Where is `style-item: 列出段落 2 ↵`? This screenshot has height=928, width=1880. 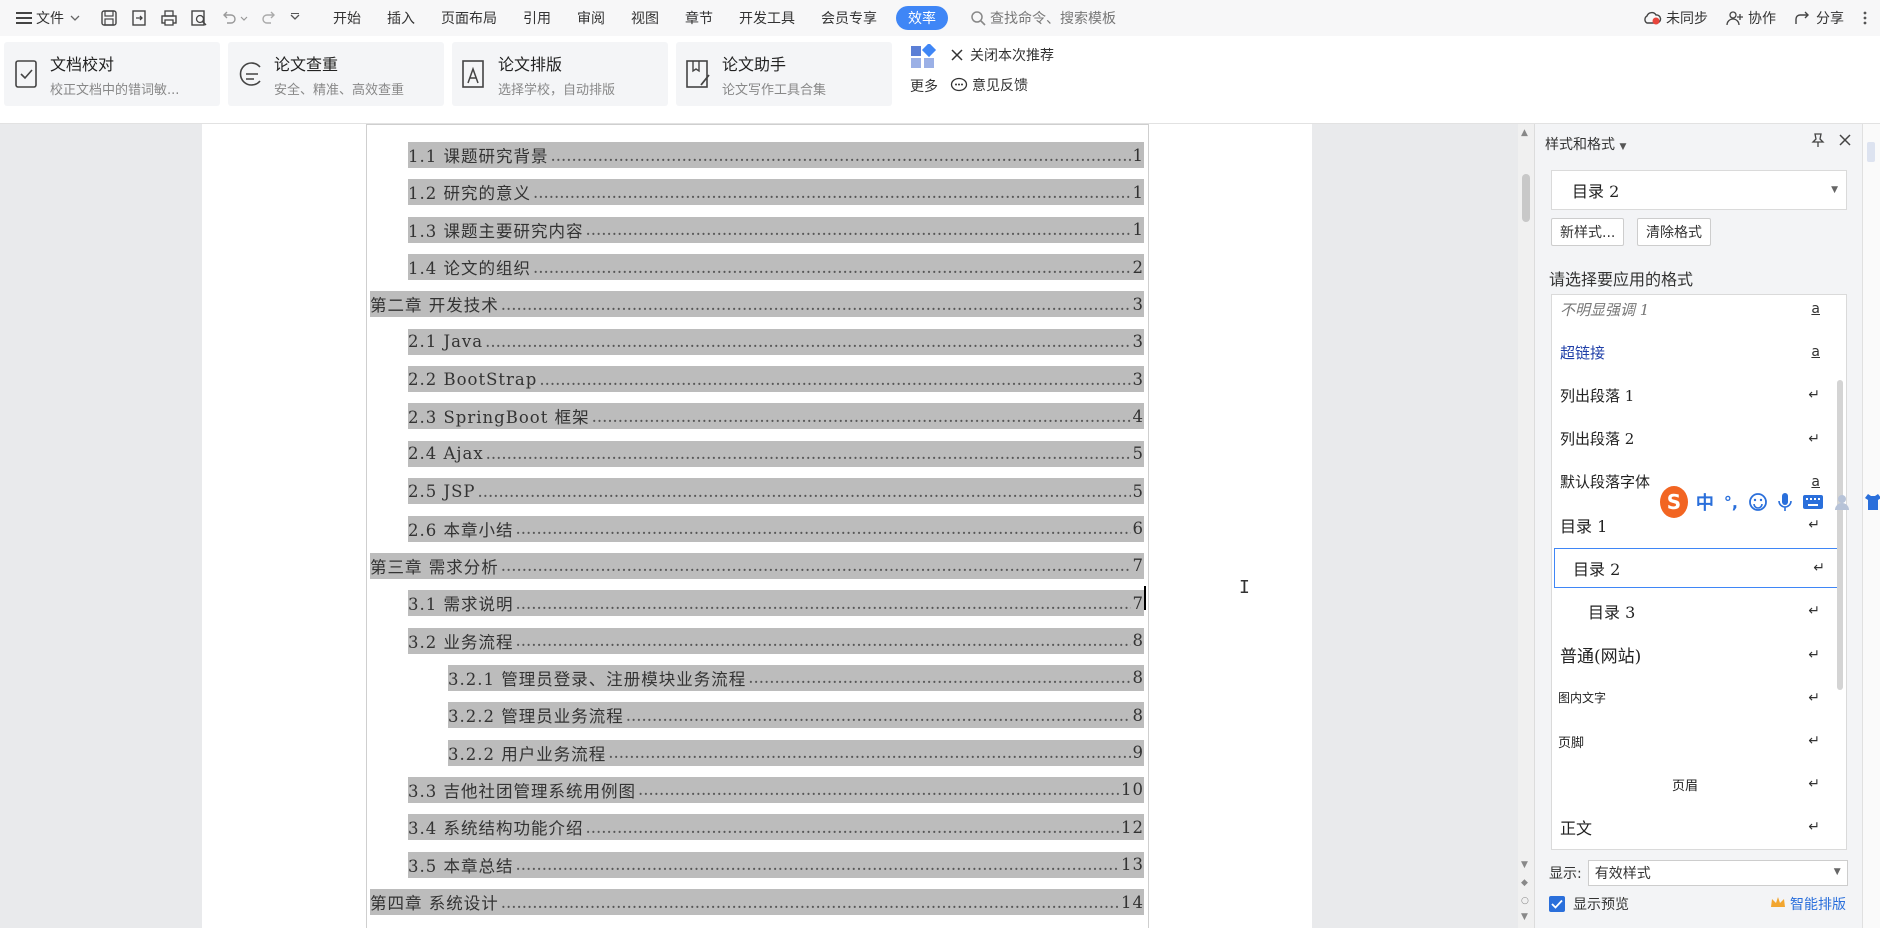 style-item: 列出段落 2 ↵ is located at coordinates (1692, 439).